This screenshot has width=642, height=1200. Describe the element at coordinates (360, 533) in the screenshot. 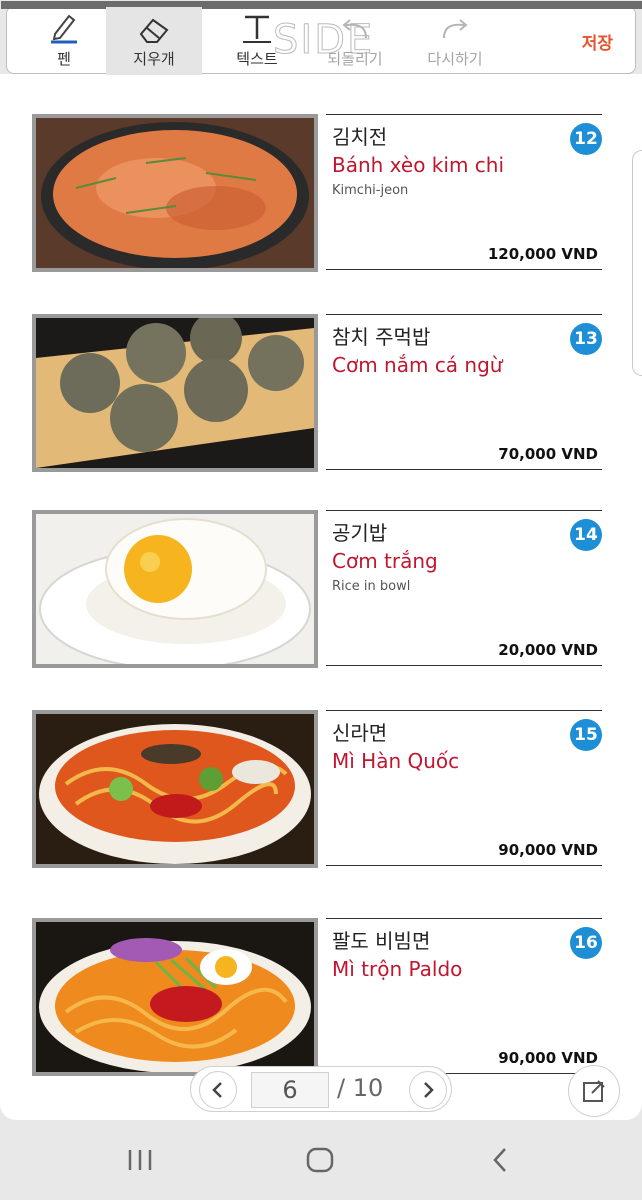

I see `korean-name: 공기밥` at that location.